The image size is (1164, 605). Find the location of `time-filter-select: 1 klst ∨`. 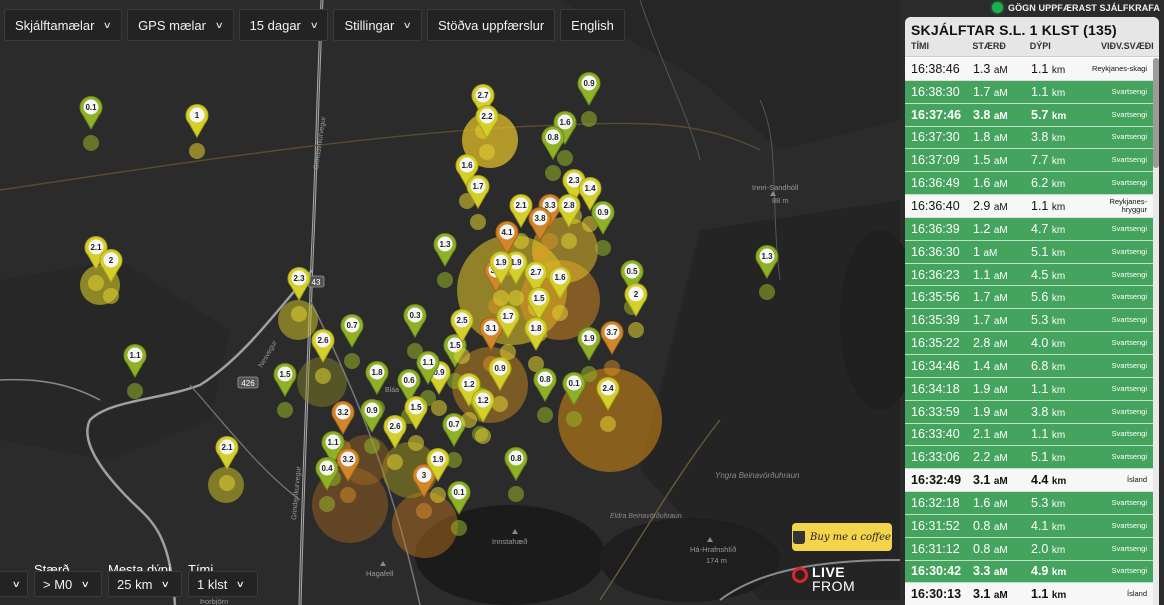

time-filter-select: 1 klst ∨ is located at coordinates (223, 584).